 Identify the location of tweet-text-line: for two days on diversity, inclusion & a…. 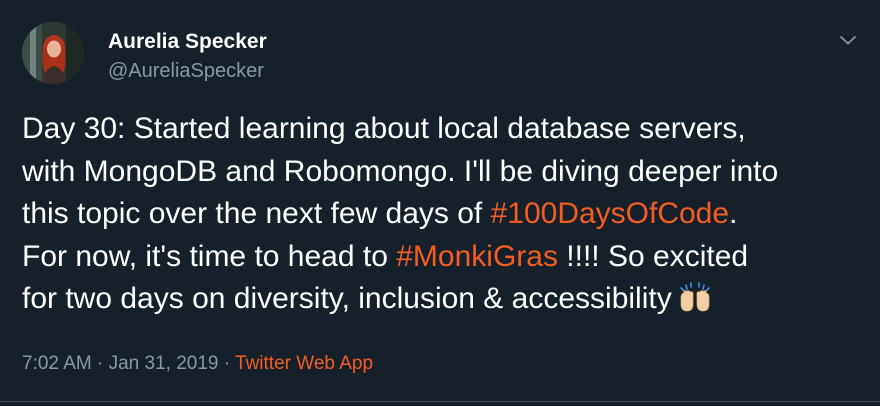
(444, 299).